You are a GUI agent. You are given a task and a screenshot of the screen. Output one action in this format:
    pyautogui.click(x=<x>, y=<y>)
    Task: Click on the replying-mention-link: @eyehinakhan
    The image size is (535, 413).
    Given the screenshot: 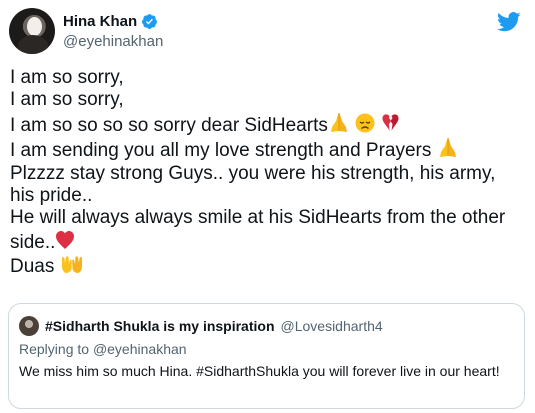 What is the action you would take?
    pyautogui.click(x=140, y=349)
    